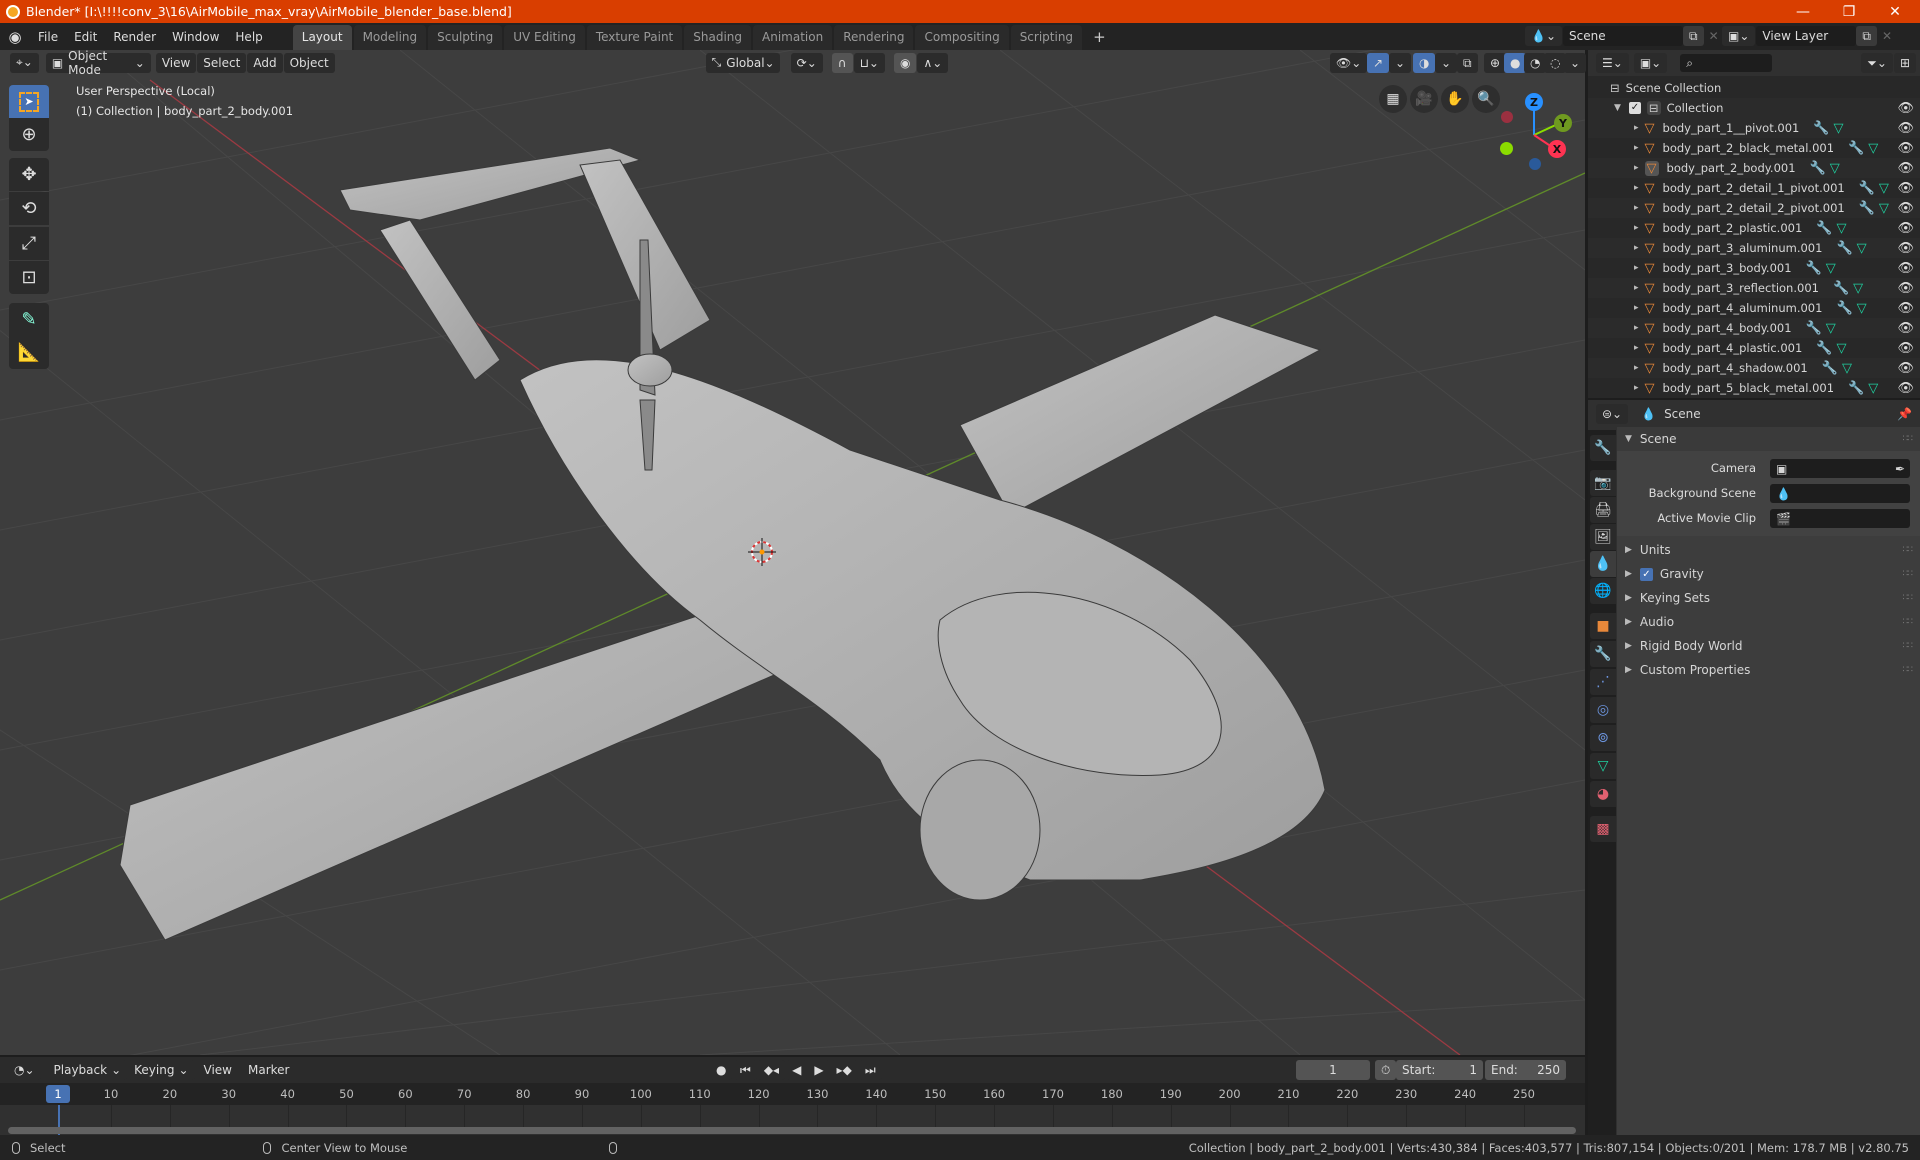 The image size is (1920, 1160). Describe the element at coordinates (1754, 268) in the screenshot. I see `outliner-item: ▸ ▽ body_part_3_body.001 🔧 ▽ 👁` at that location.